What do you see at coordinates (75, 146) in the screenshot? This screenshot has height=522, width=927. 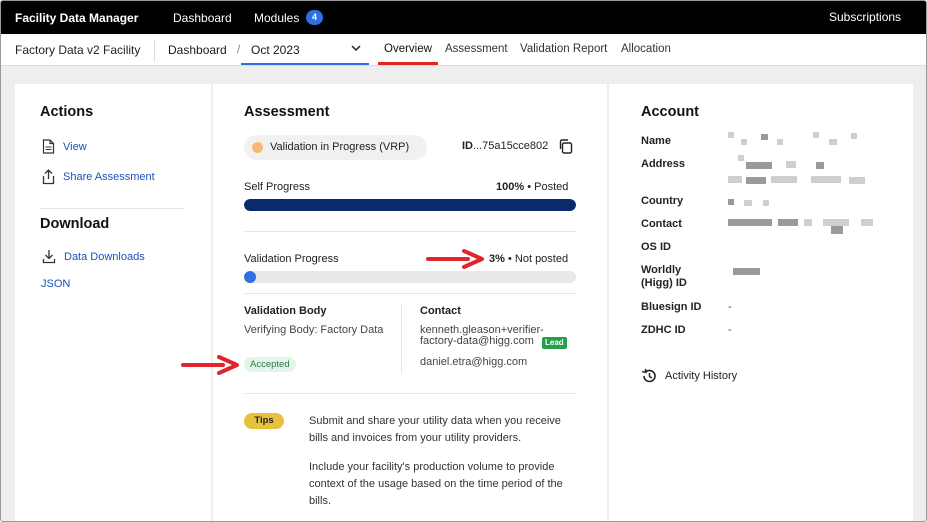 I see `view-label: View` at bounding box center [75, 146].